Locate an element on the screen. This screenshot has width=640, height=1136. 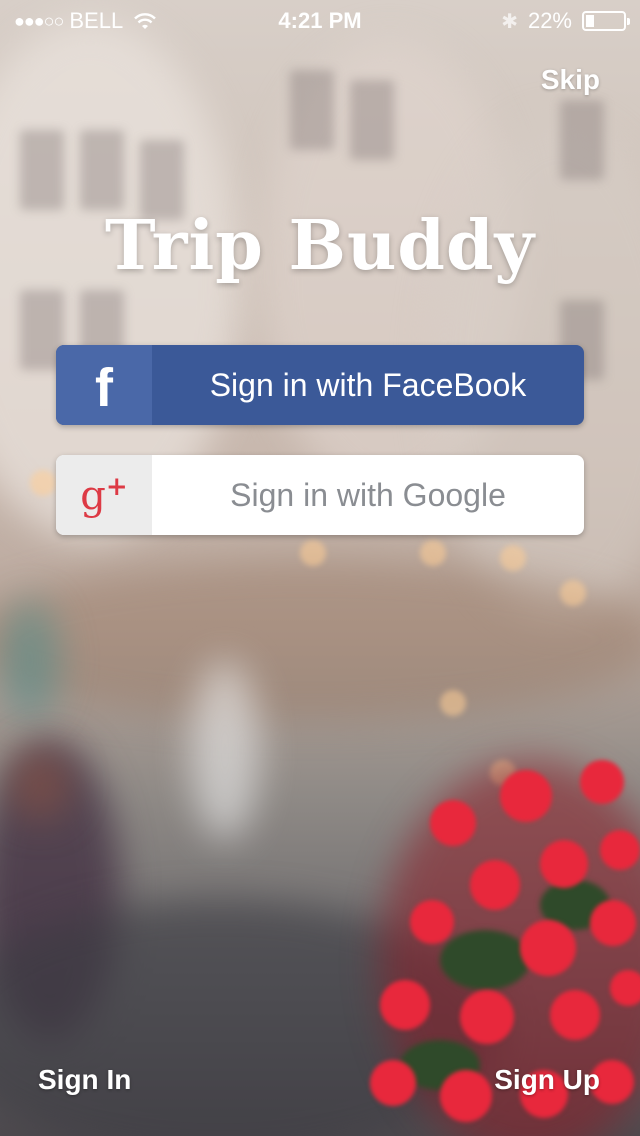
facebook-sign-in-button: f Sign in with FaceBook is located at coordinates (320, 385).